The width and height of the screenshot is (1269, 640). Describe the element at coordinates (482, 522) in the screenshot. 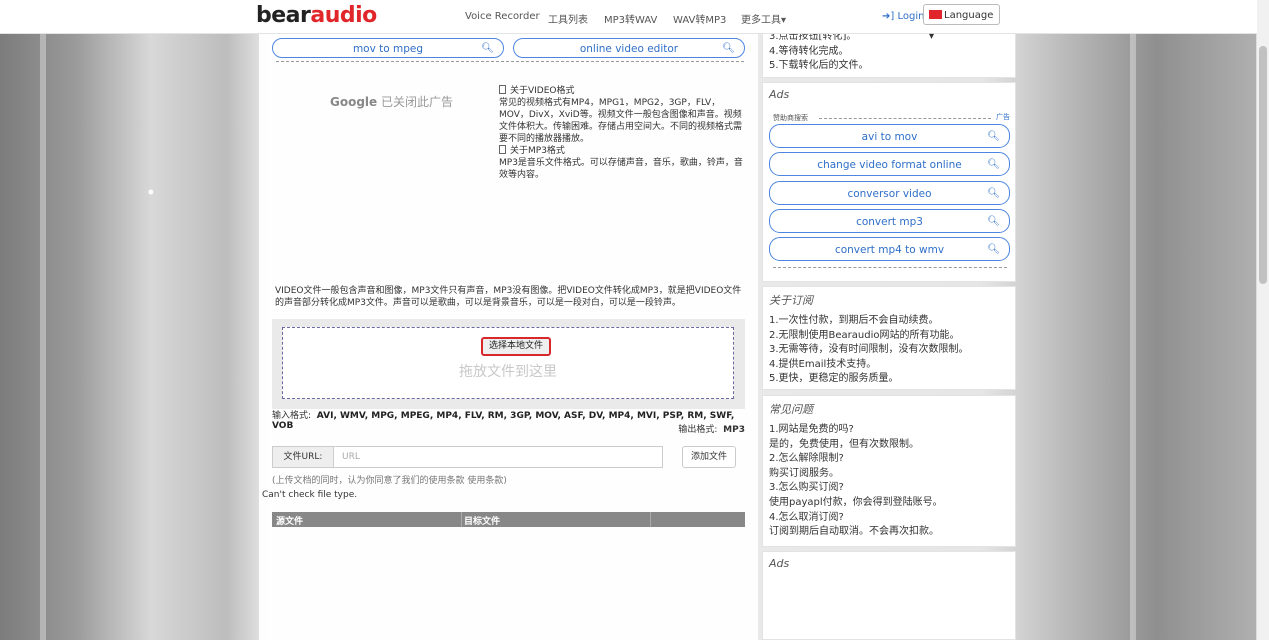

I see `table-header-target: 目标文件` at that location.